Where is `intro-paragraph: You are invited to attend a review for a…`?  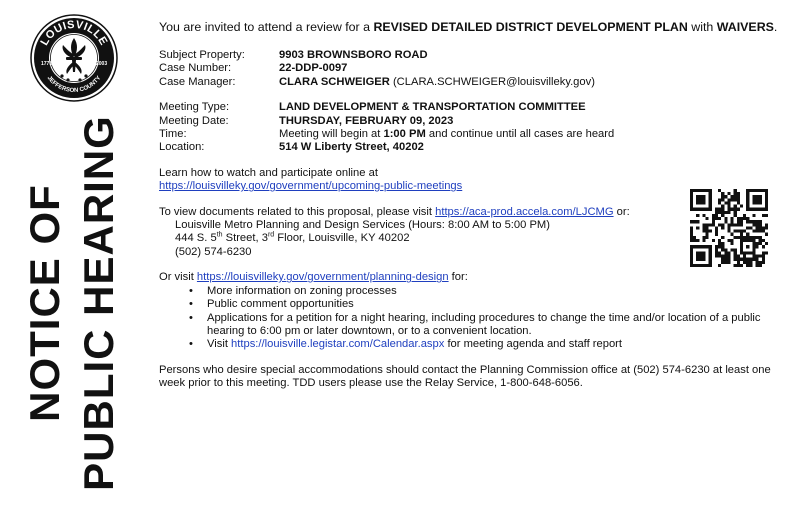 intro-paragraph: You are invited to attend a review for a… is located at coordinates (469, 27).